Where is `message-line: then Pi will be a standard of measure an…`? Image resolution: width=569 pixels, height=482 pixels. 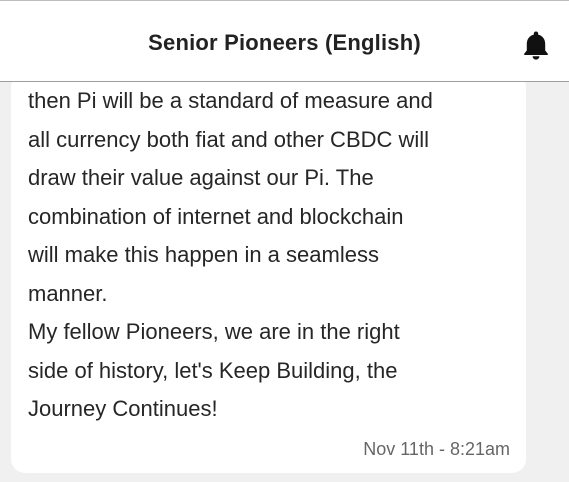
message-line: then Pi will be a standard of measure an… is located at coordinates (230, 100).